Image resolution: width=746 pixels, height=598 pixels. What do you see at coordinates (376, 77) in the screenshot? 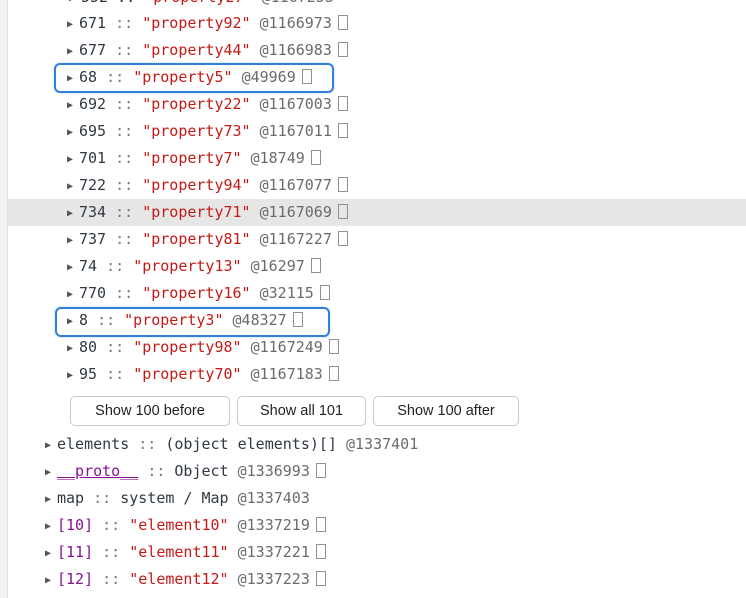
I see `tree-row-highlighted: ▶ 68 :: "property5" @49969` at bounding box center [376, 77].